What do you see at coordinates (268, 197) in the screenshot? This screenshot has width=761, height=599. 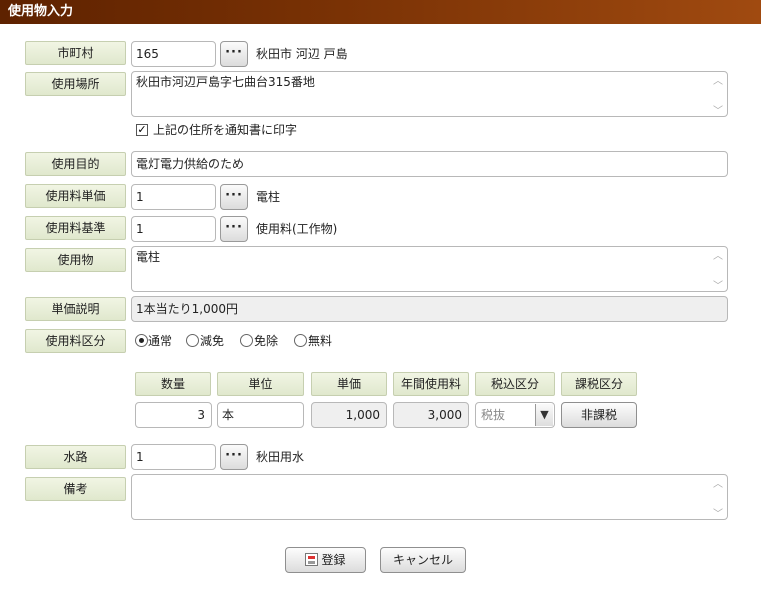 I see `unit-price-name: 電柱` at bounding box center [268, 197].